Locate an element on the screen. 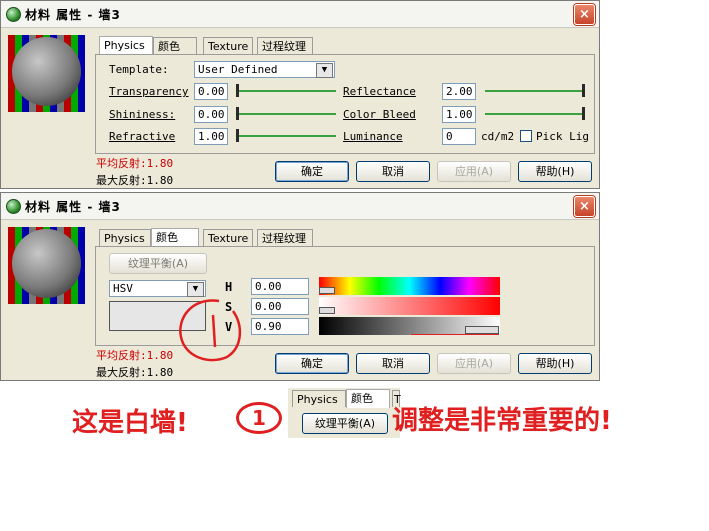 Image resolution: width=709 pixels, height=531 pixels. refractive-label: Refractive is located at coordinates (142, 136).